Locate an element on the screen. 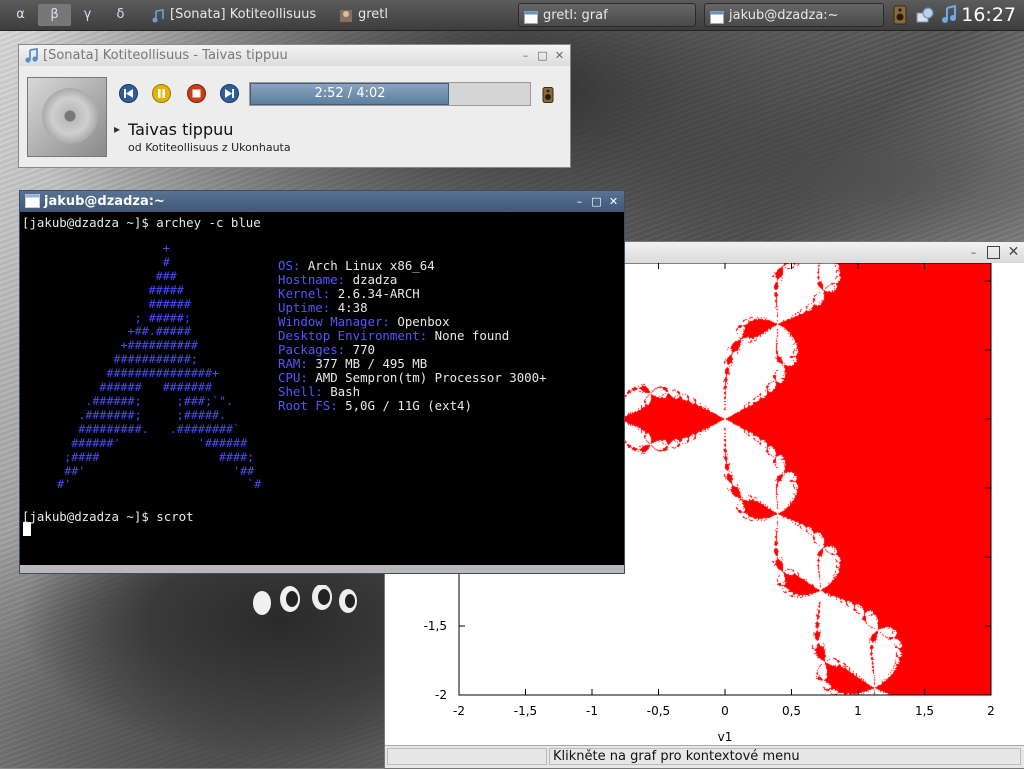 The width and height of the screenshot is (1024, 769). task-terminal: jakub@dzadza:~ is located at coordinates (794, 15).